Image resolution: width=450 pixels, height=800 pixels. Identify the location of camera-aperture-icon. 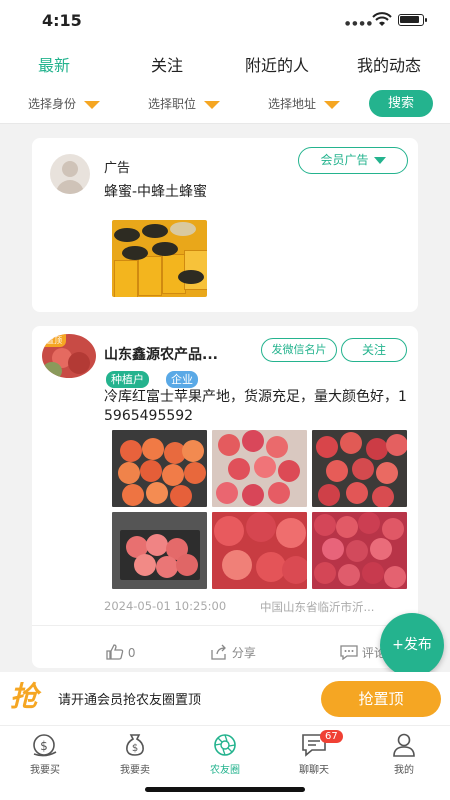
(225, 745).